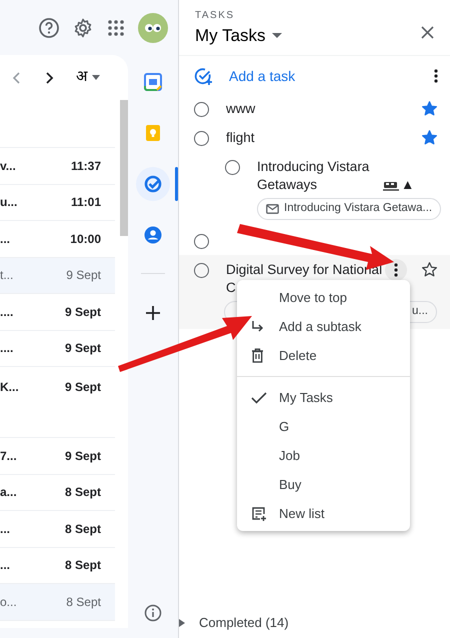 This screenshot has height=638, width=450. What do you see at coordinates (313, 176) in the screenshot?
I see `task-title: Introducing Vistara Getaways` at bounding box center [313, 176].